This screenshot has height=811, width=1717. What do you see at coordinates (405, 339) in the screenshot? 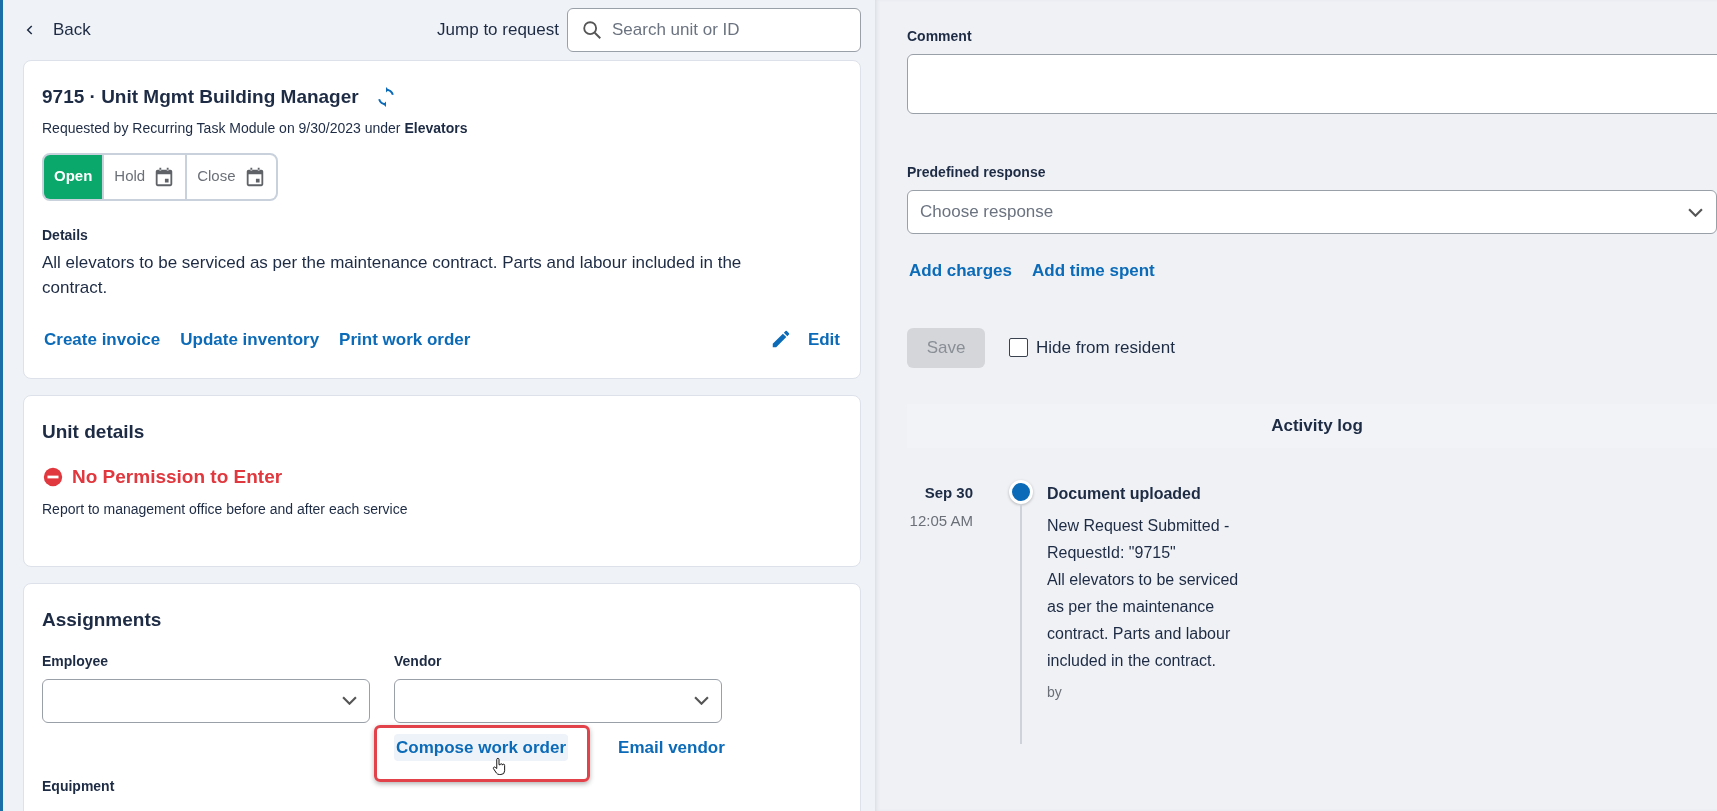
I see `action-link: Print work order` at bounding box center [405, 339].